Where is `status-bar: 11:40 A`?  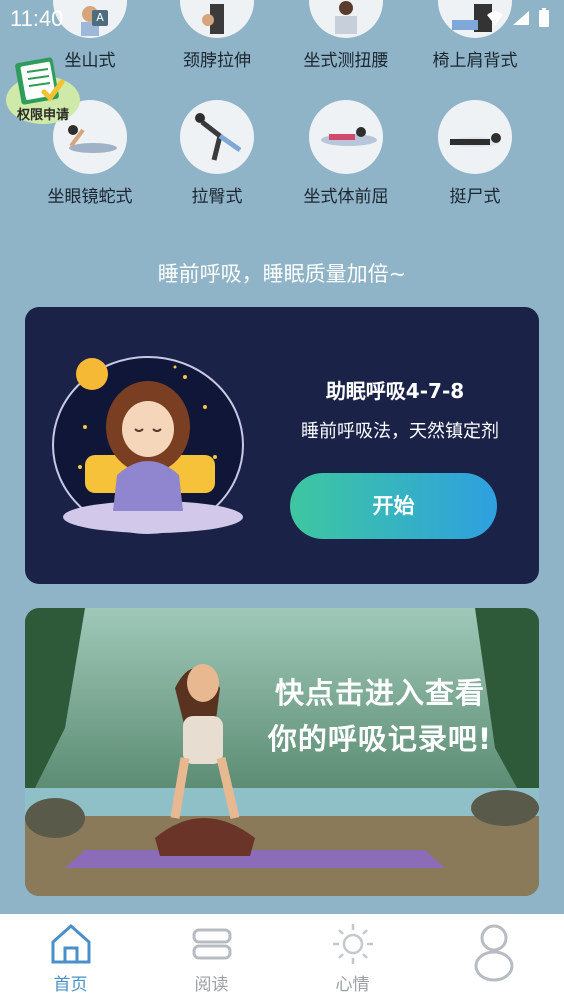 status-bar: 11:40 A is located at coordinates (282, 20).